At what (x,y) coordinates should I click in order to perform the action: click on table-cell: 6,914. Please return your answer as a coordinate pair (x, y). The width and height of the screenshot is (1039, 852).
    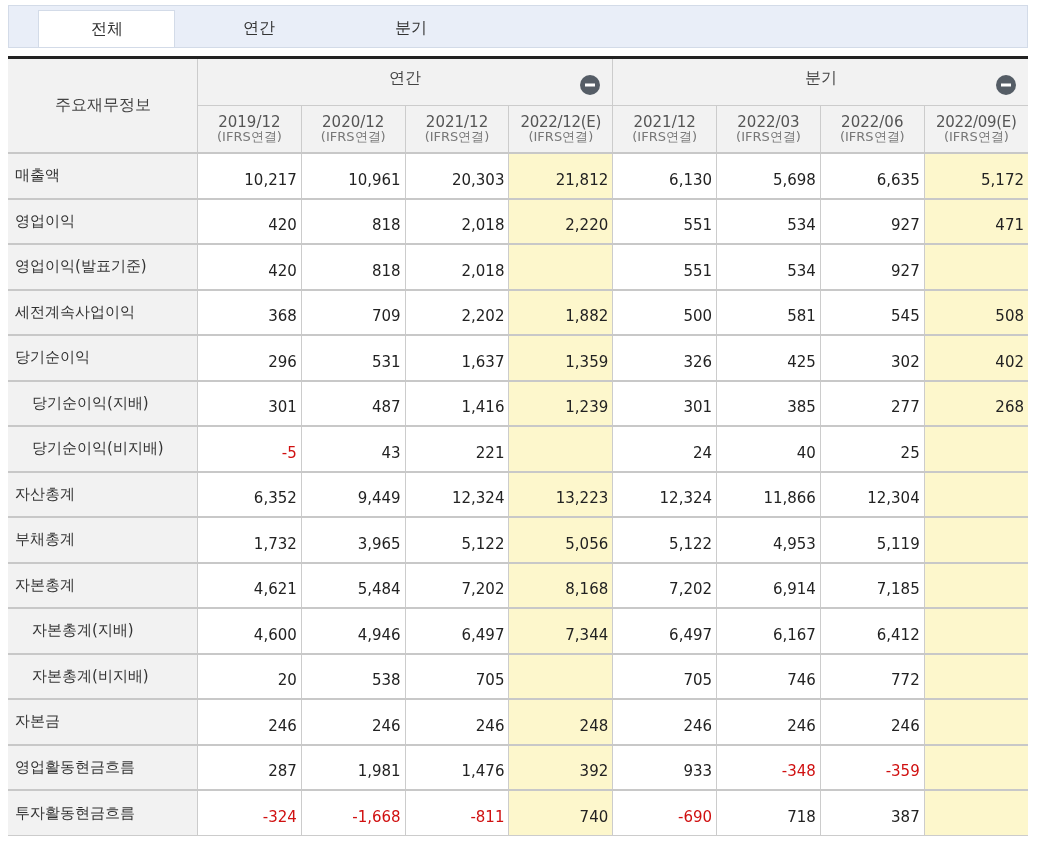
    Looking at the image, I should click on (768, 585).